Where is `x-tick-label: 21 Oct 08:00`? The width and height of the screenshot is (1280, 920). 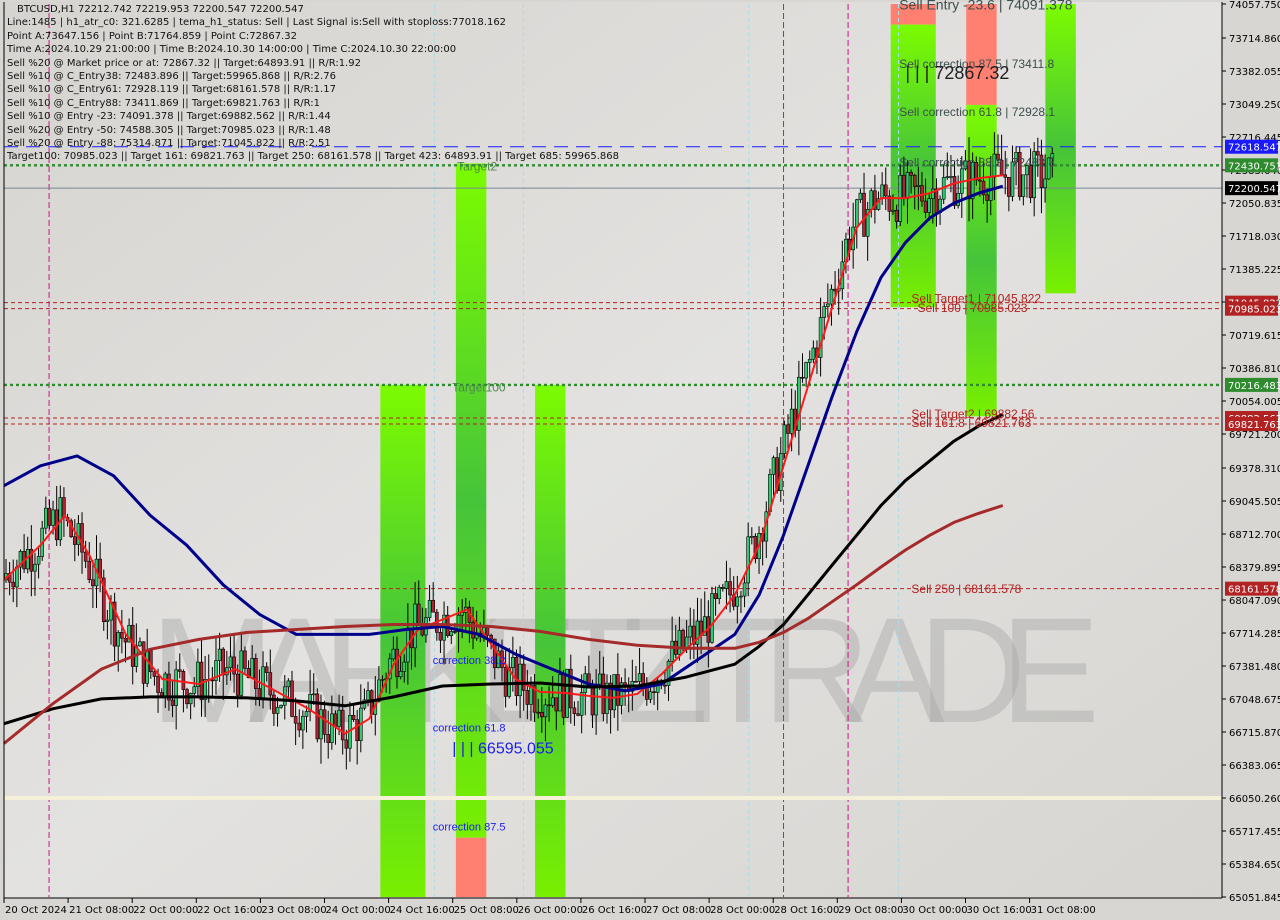 x-tick-label: 21 Oct 08:00 is located at coordinates (101, 910).